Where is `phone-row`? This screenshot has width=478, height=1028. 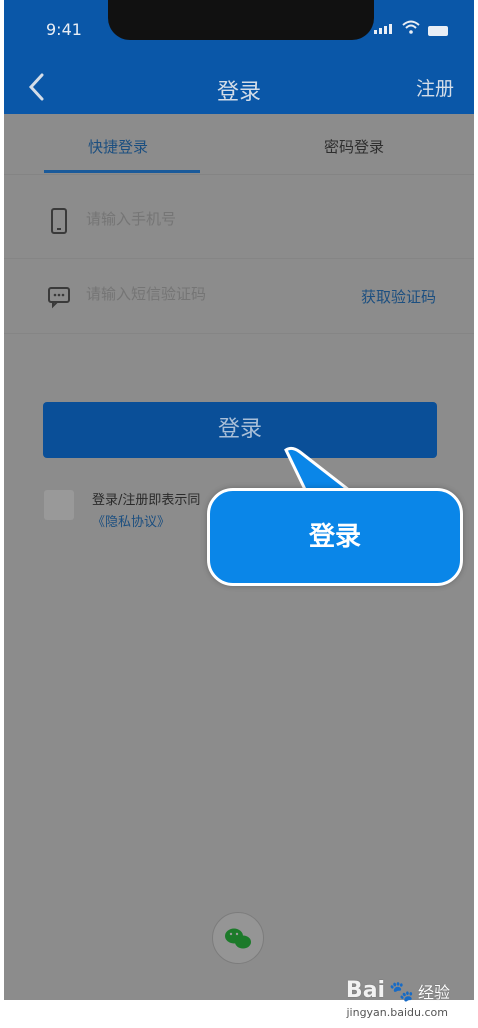
phone-row is located at coordinates (239, 221).